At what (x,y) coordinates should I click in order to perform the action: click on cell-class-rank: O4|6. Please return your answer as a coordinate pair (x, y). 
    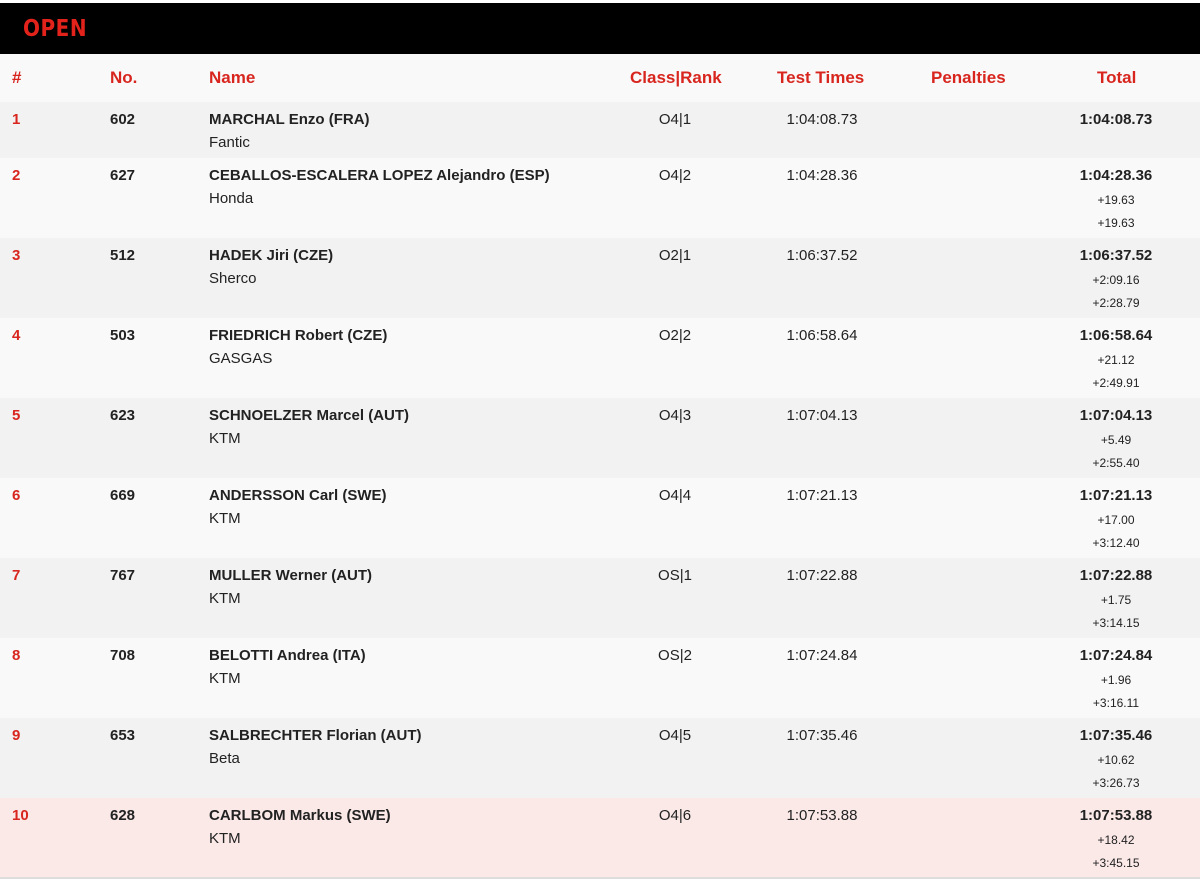
    Looking at the image, I should click on (675, 815).